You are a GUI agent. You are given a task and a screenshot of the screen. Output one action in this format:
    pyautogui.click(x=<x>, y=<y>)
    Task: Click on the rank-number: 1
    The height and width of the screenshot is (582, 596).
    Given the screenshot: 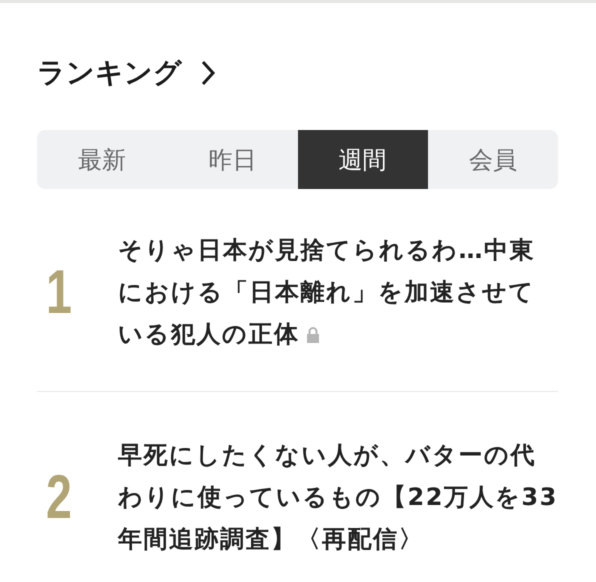 What is the action you would take?
    pyautogui.click(x=59, y=292)
    